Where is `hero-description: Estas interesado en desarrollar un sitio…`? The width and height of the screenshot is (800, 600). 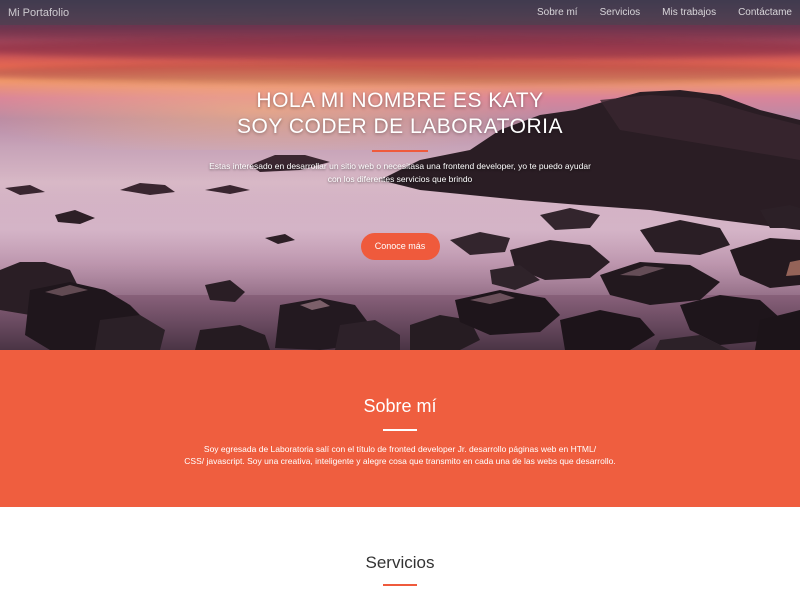
hero-description: Estas interesado en desarrollar un sitio… is located at coordinates (400, 173).